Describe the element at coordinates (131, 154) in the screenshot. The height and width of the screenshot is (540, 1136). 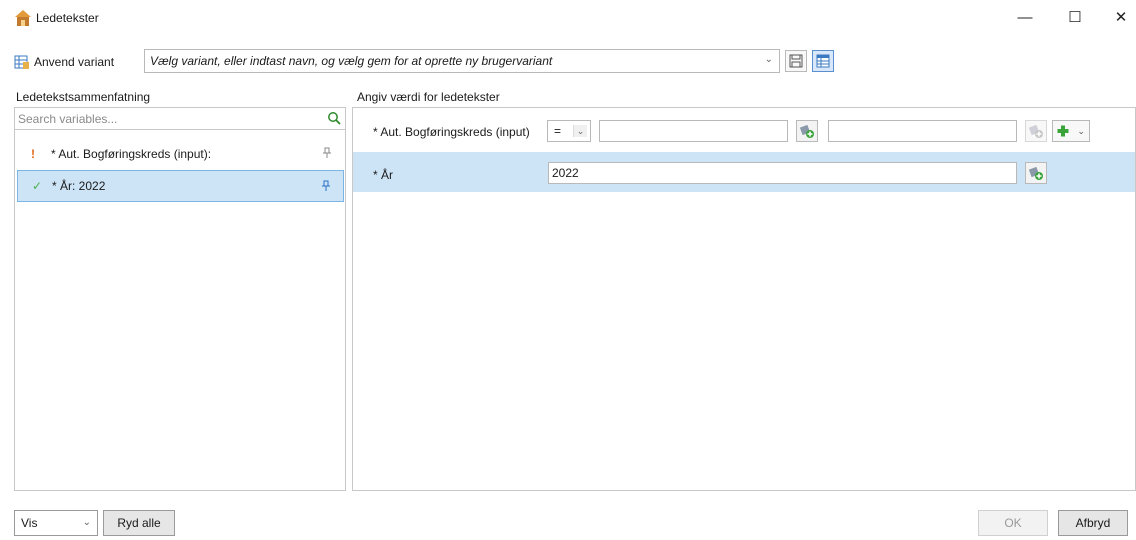
I see `summary-item-label: * Aut. Bogføringskreds (input):` at that location.